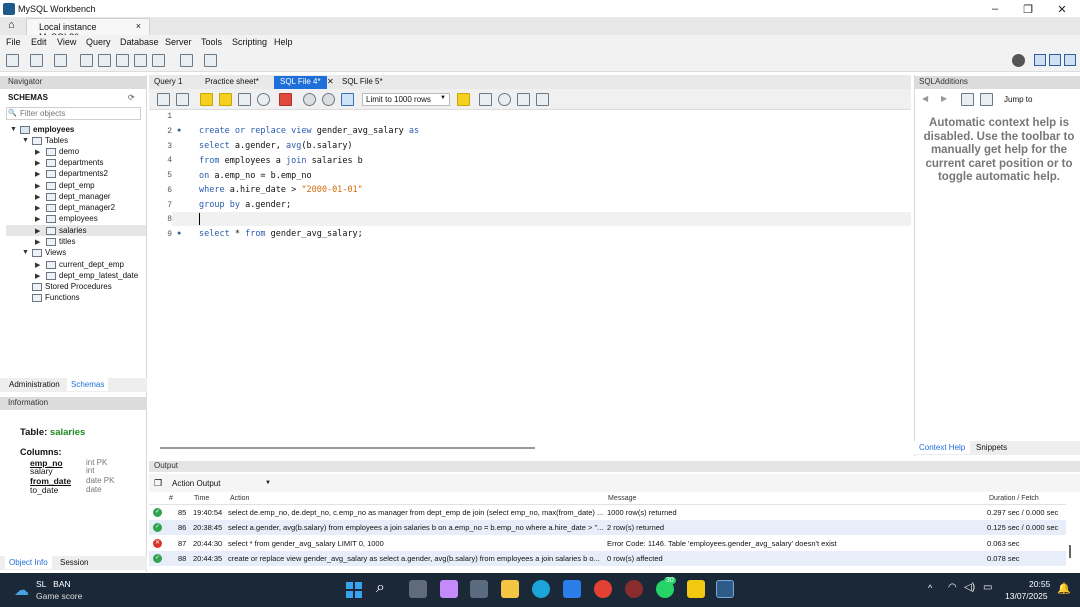 The height and width of the screenshot is (607, 1080). Describe the element at coordinates (36, 60) in the screenshot. I see `open-sql-script-icon` at that location.